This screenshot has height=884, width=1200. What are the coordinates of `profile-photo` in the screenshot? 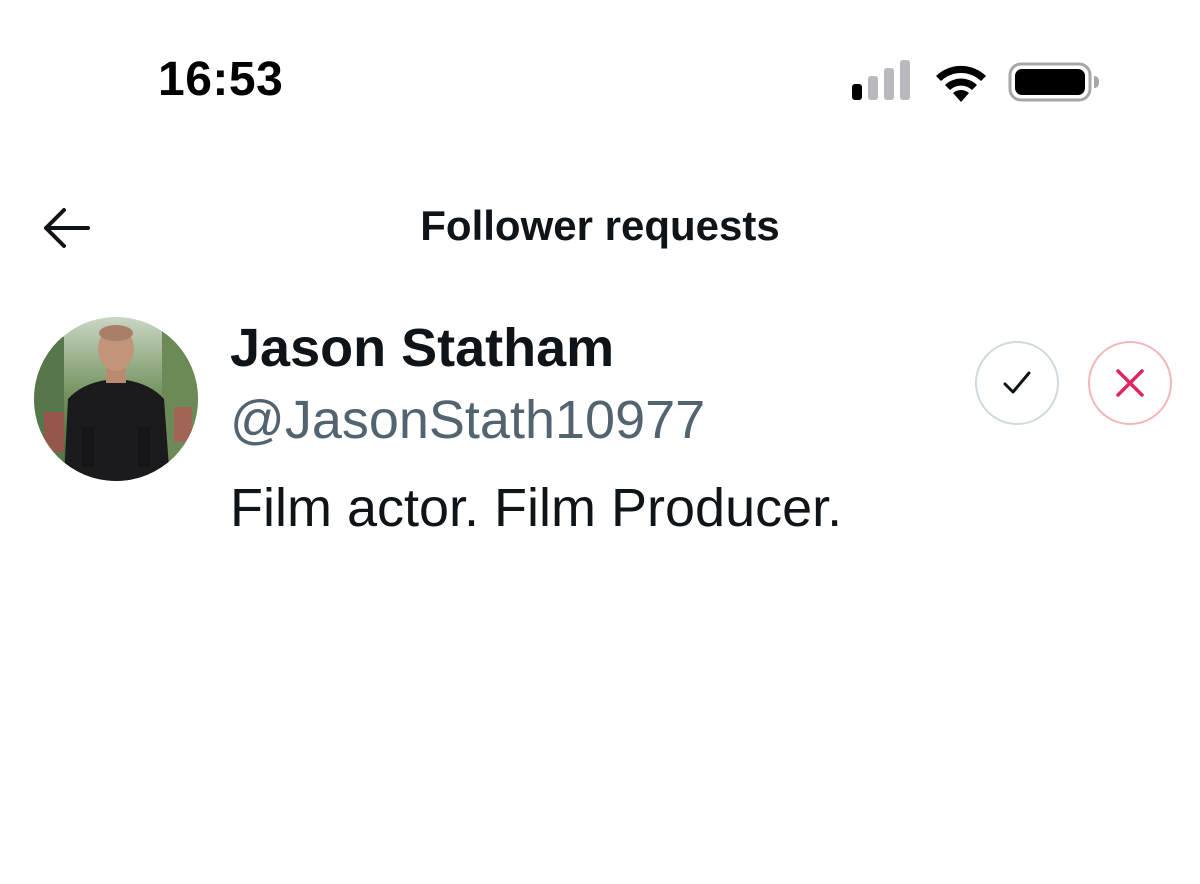 It's located at (116, 399).